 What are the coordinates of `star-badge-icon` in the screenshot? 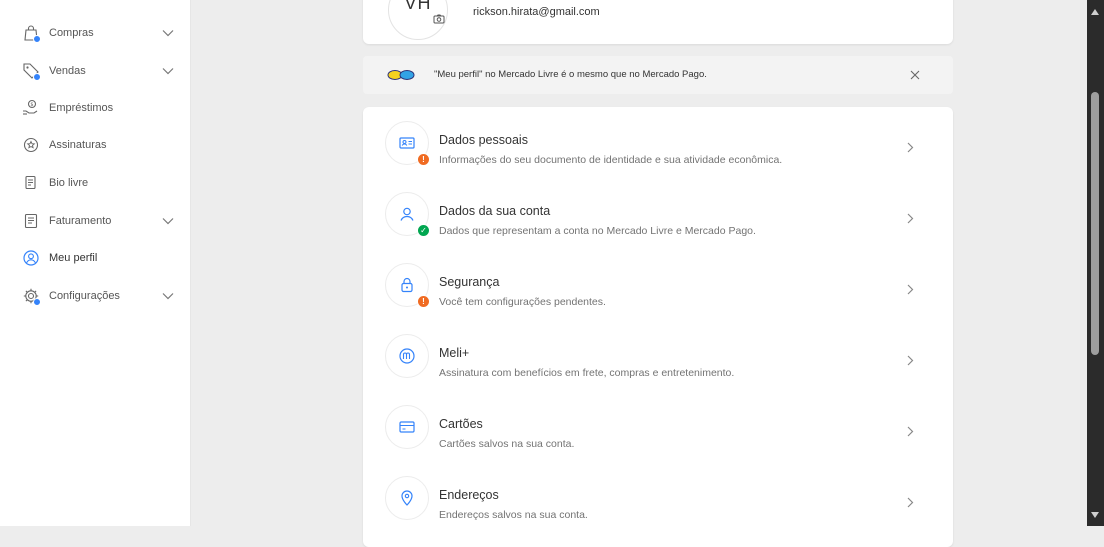 It's located at (31, 145).